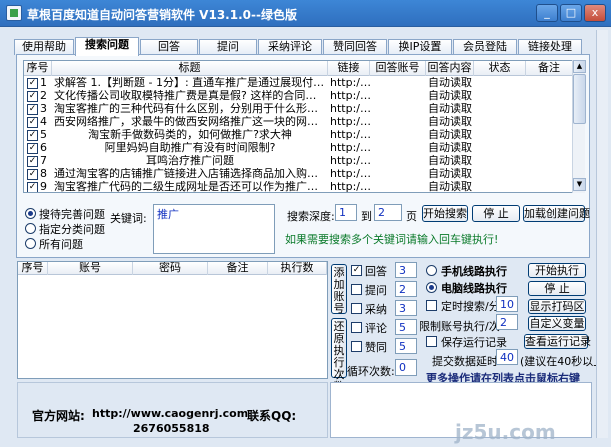 This screenshot has width=611, height=447. Describe the element at coordinates (398, 68) in the screenshot. I see `col-account: 回答账号` at that location.